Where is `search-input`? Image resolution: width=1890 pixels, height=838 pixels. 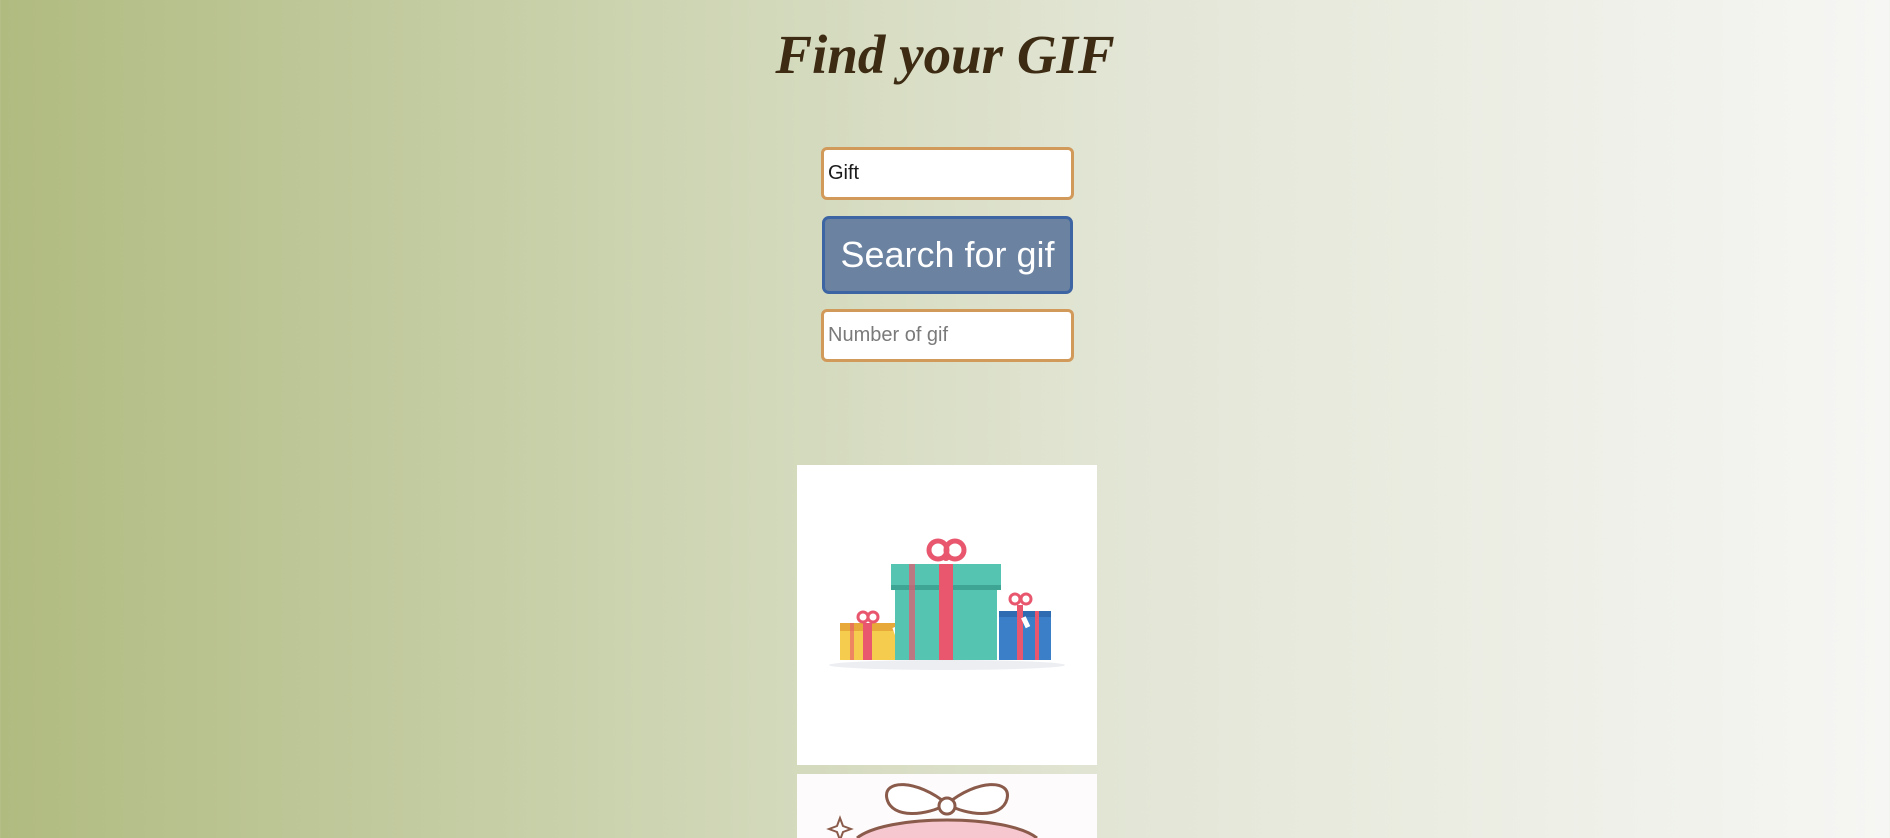 search-input is located at coordinates (947, 173).